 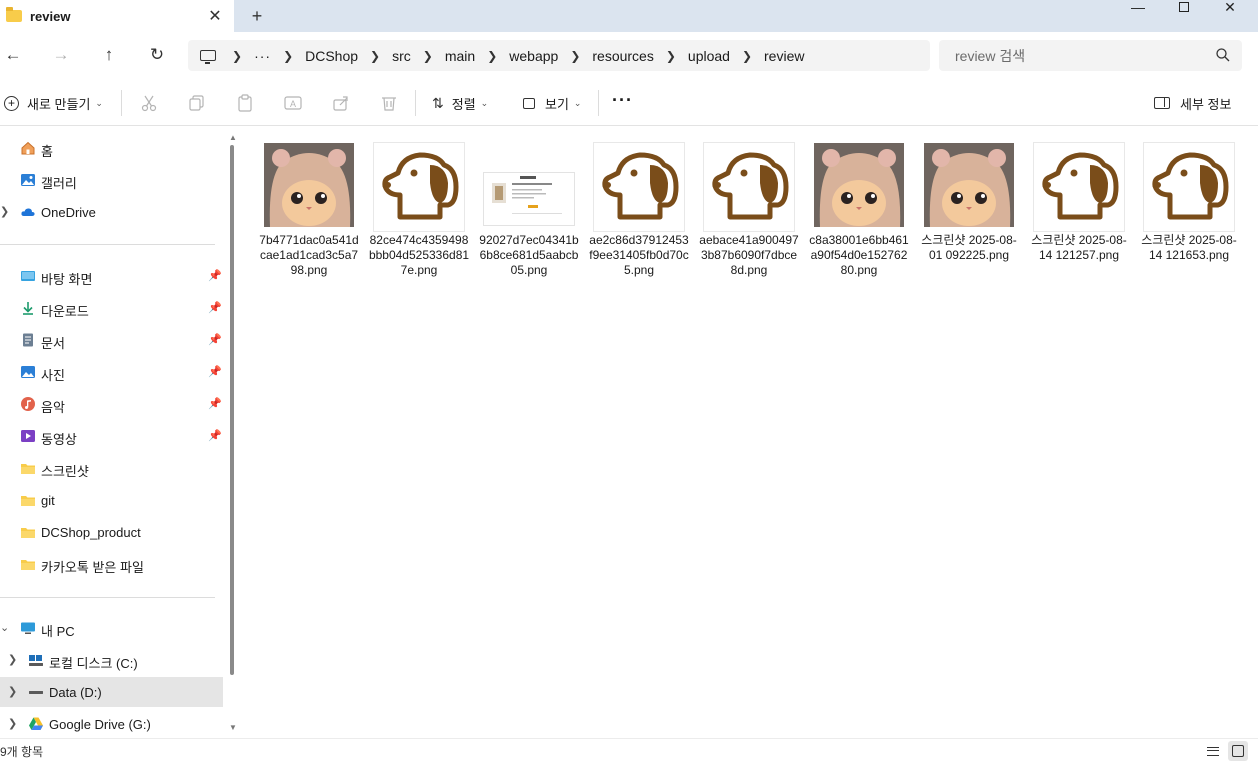 I want to click on sidebar-item-pictures: 사진 📌, so click(x=111, y=372).